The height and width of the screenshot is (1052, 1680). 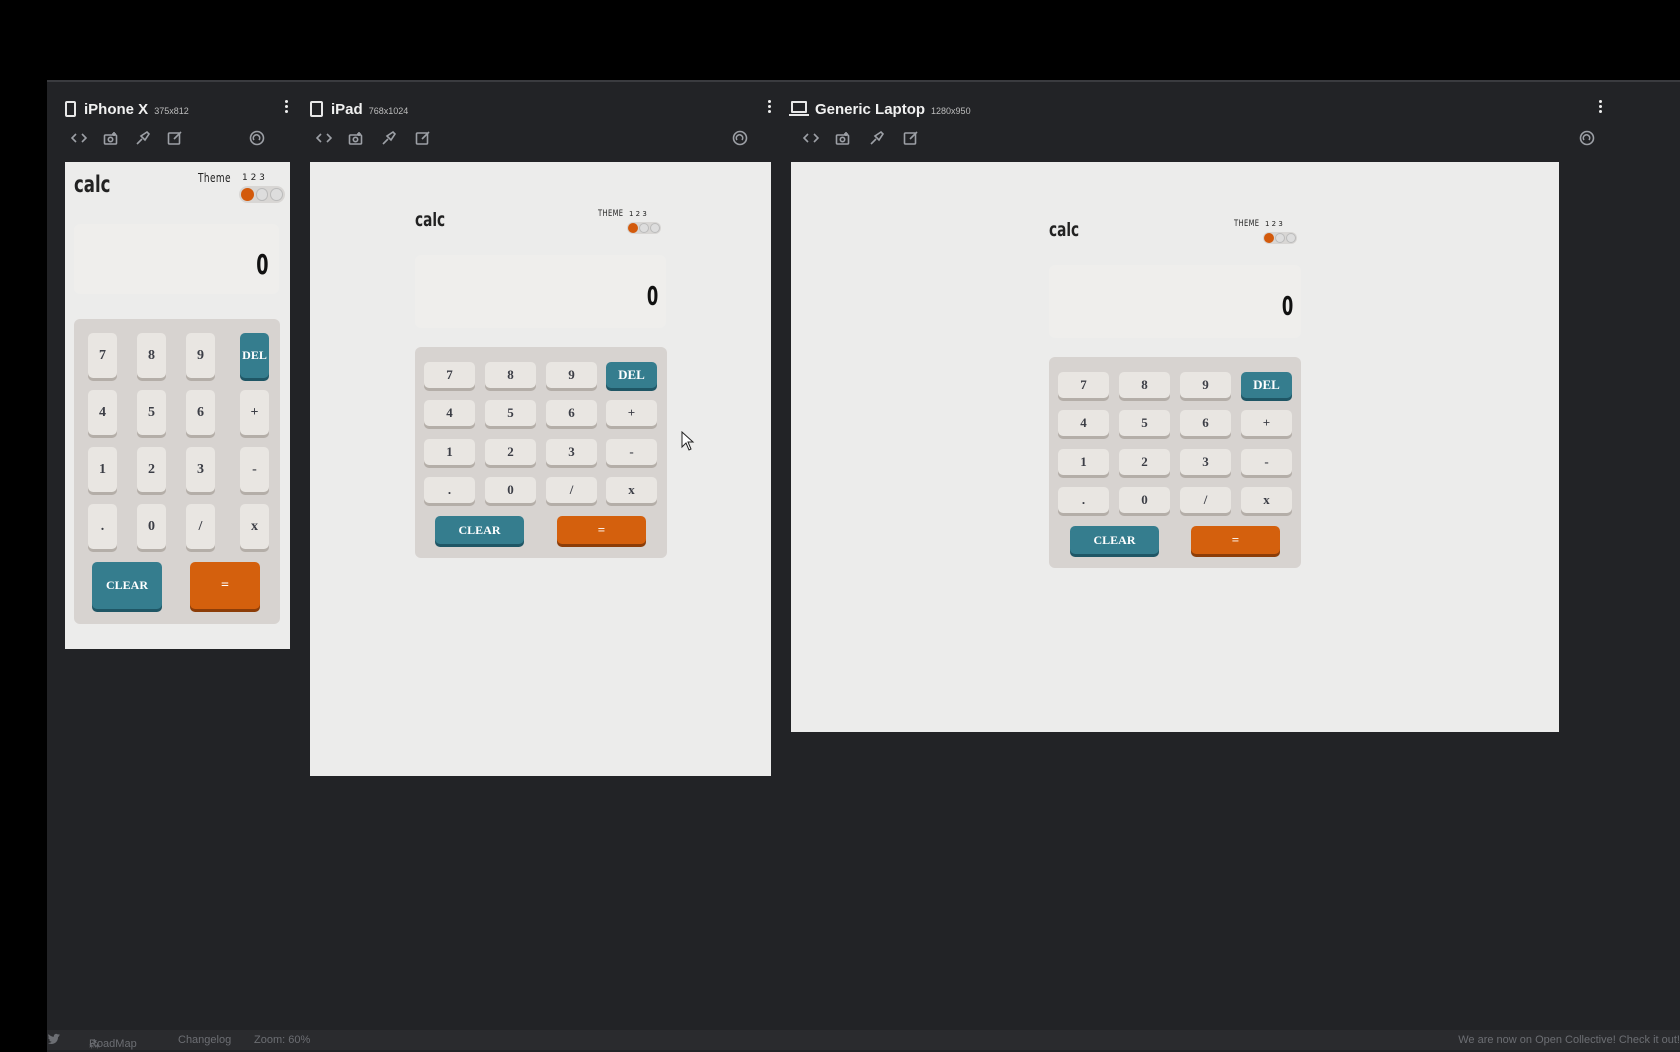 I want to click on display-value: 0, so click(x=652, y=297).